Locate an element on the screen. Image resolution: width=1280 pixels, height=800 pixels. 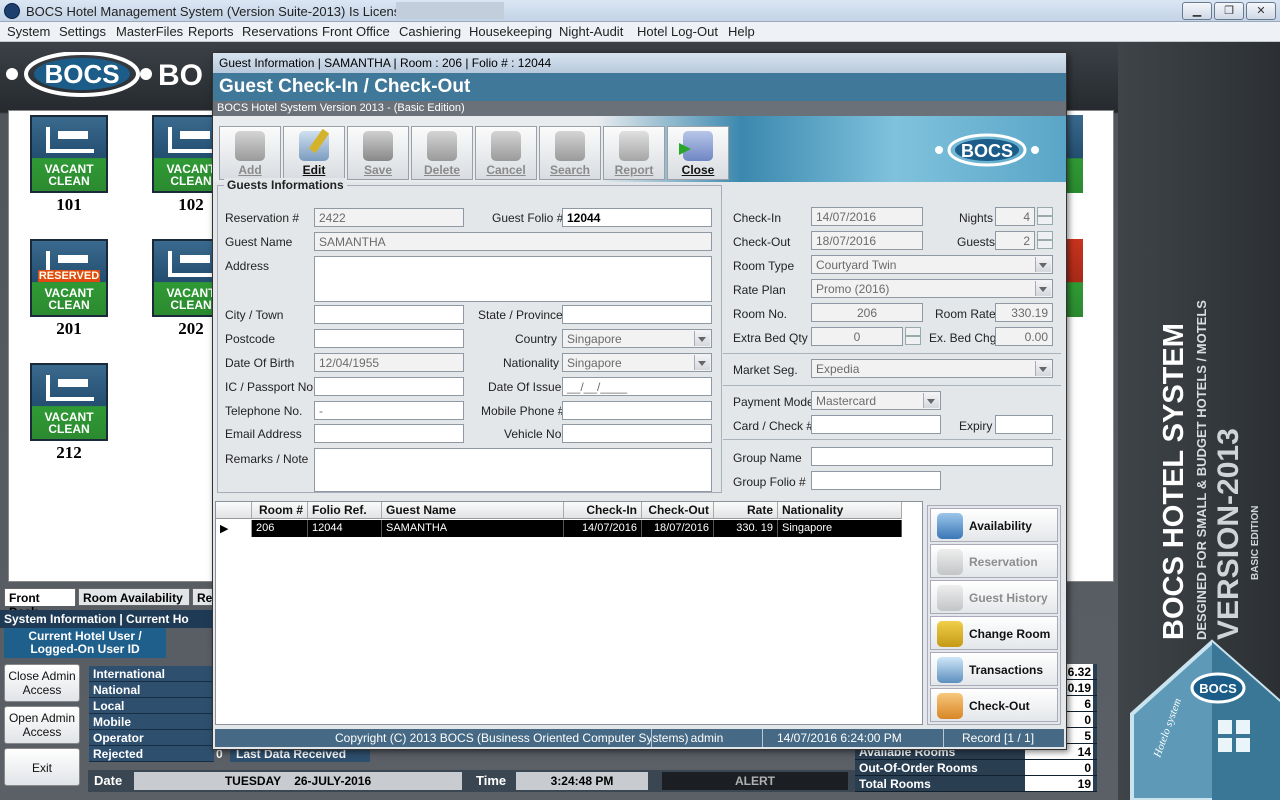
menu-cashiering: Cashiering is located at coordinates (430, 31).